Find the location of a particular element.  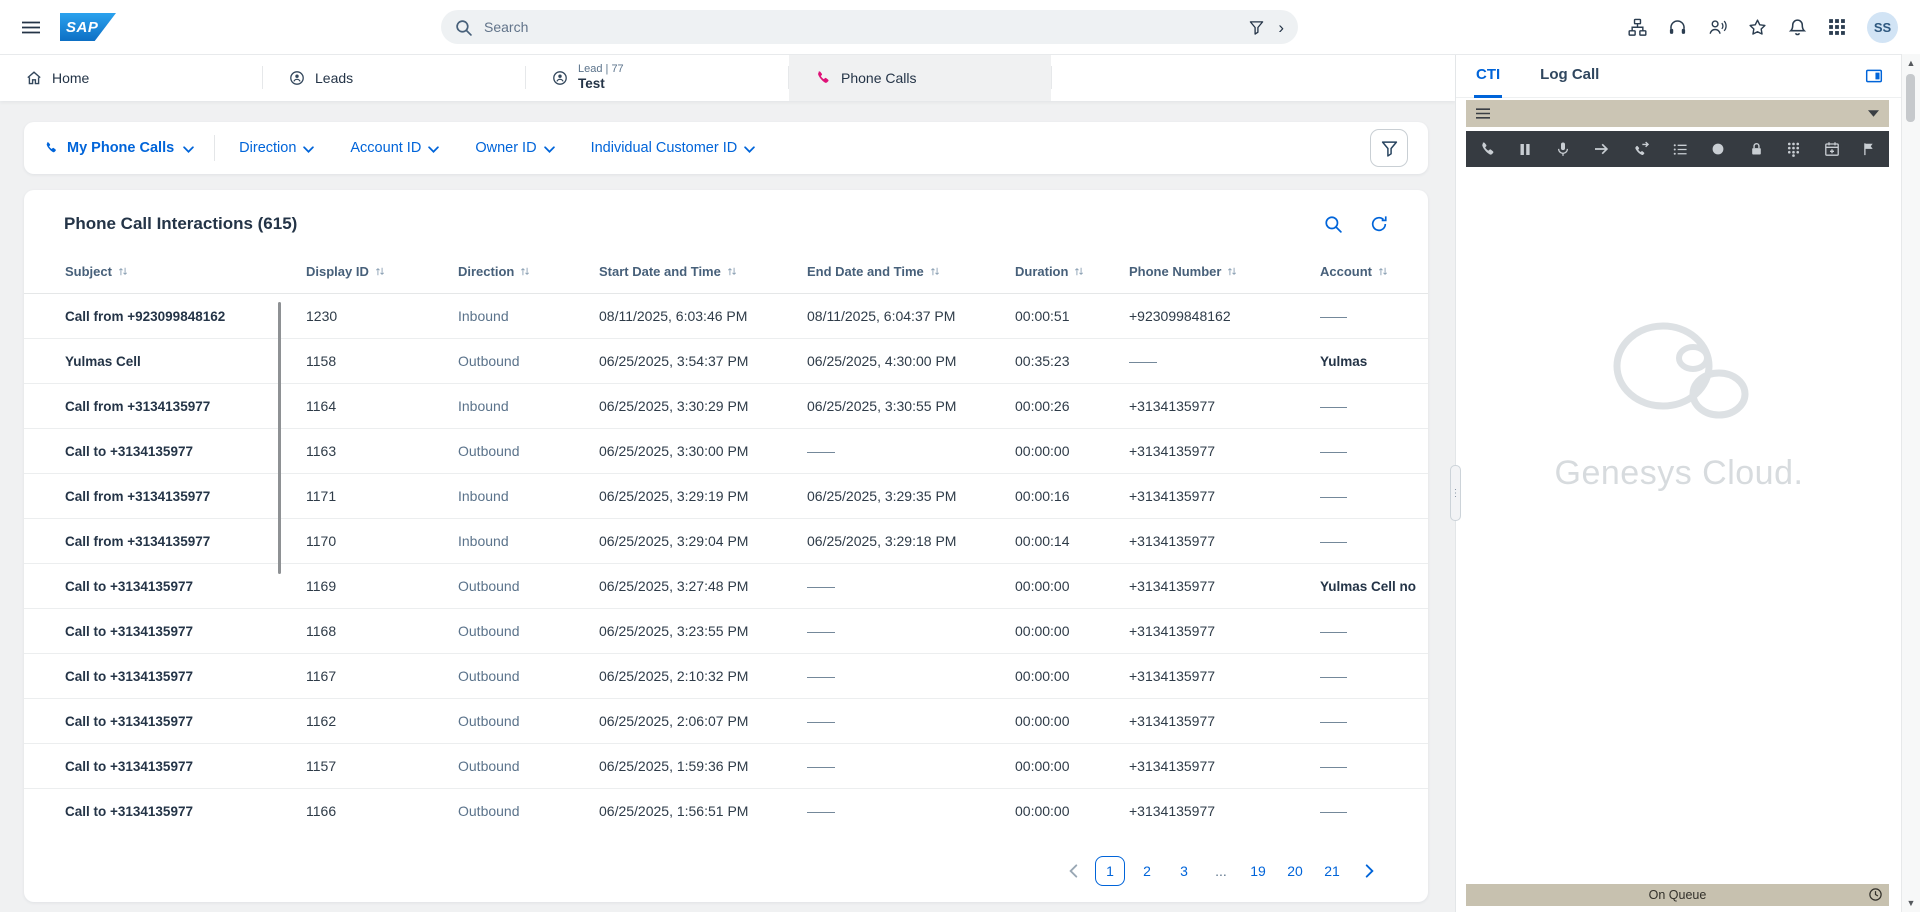

sap-logo: SAP is located at coordinates (88, 27).